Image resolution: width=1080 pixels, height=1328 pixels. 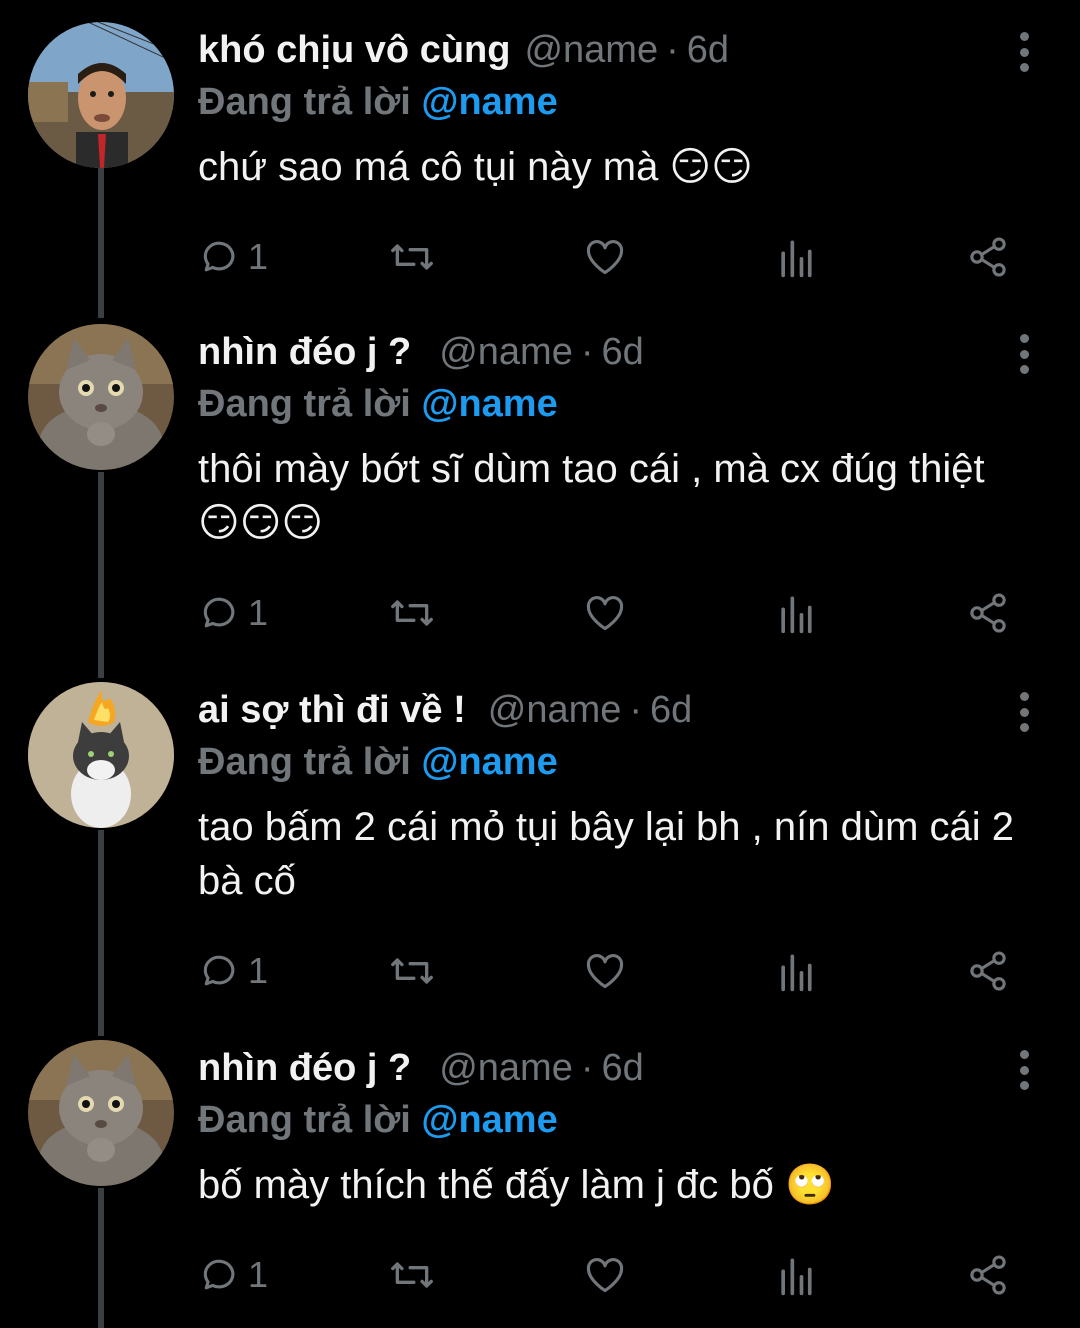 I want to click on display-name: khó chịu vô cùng, so click(x=354, y=50).